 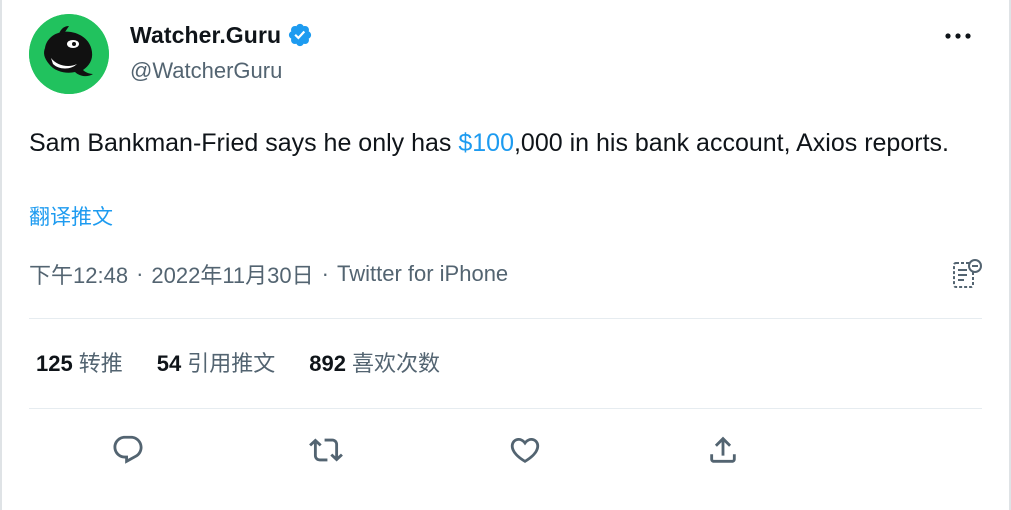 What do you see at coordinates (71, 216) in the screenshot?
I see `translate-tweet-link: 翻译推文` at bounding box center [71, 216].